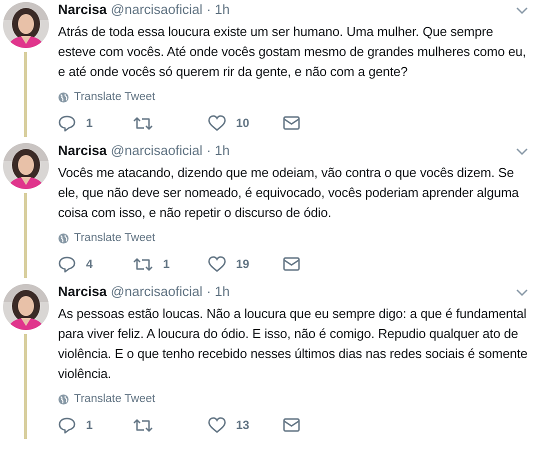 The height and width of the screenshot is (462, 534). Describe the element at coordinates (89, 264) in the screenshot. I see `reply-count: 4` at that location.